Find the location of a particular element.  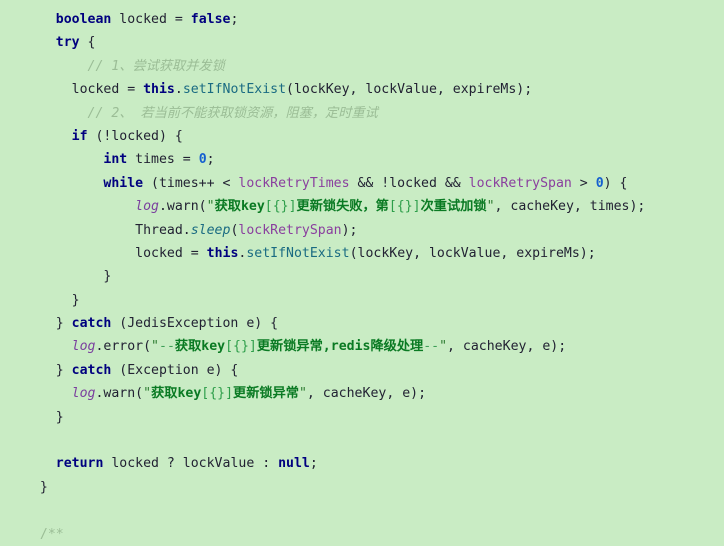

code-line: // 1、尝试获取并发锁 is located at coordinates (362, 66).